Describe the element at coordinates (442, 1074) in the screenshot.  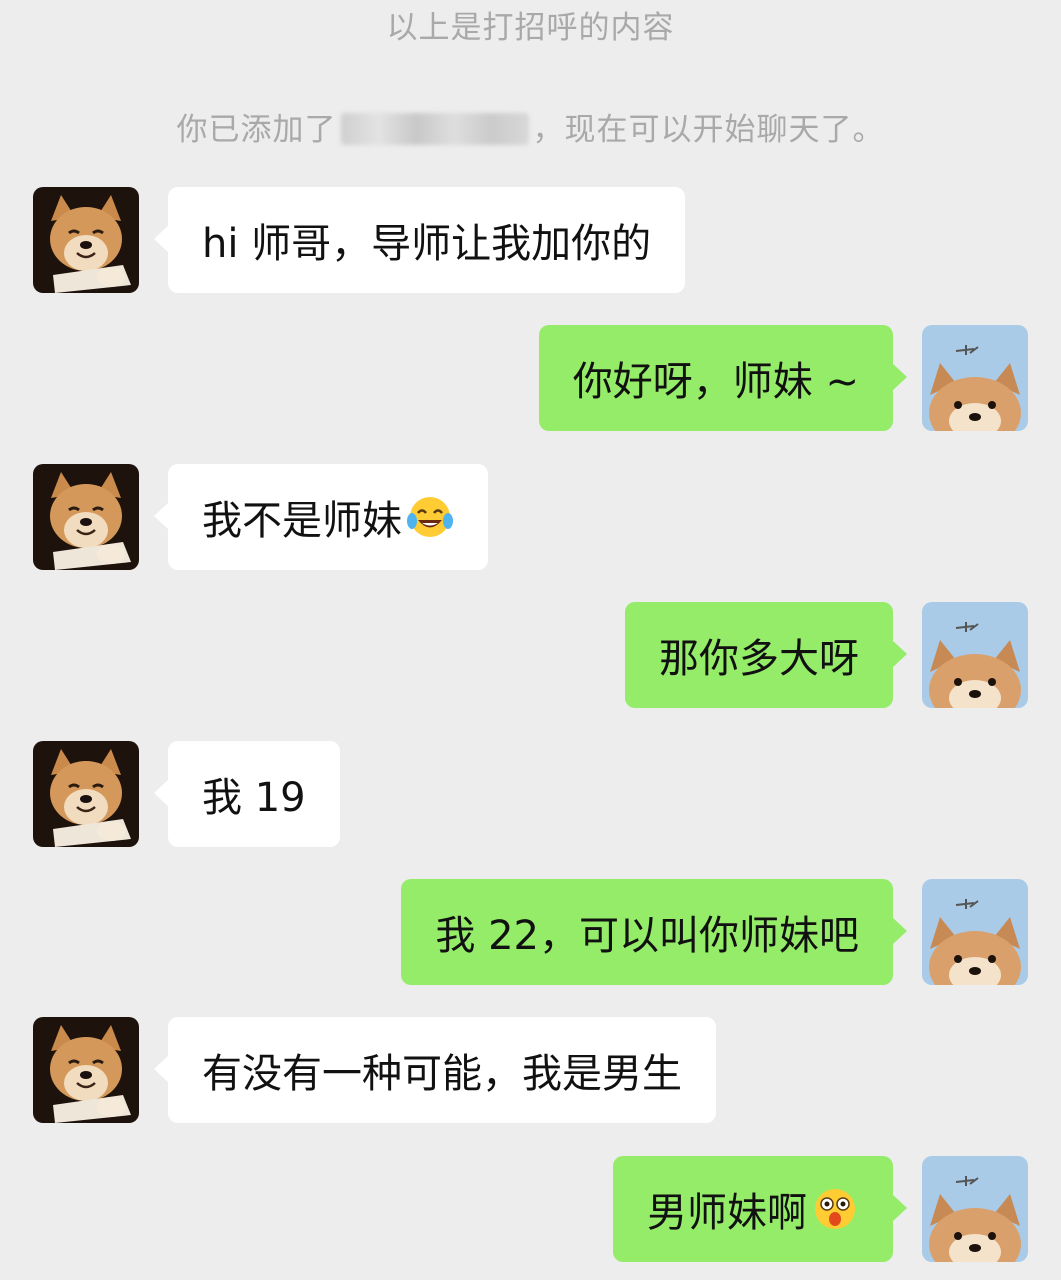
I see `message-text: 有没有一种可能，我是男生` at that location.